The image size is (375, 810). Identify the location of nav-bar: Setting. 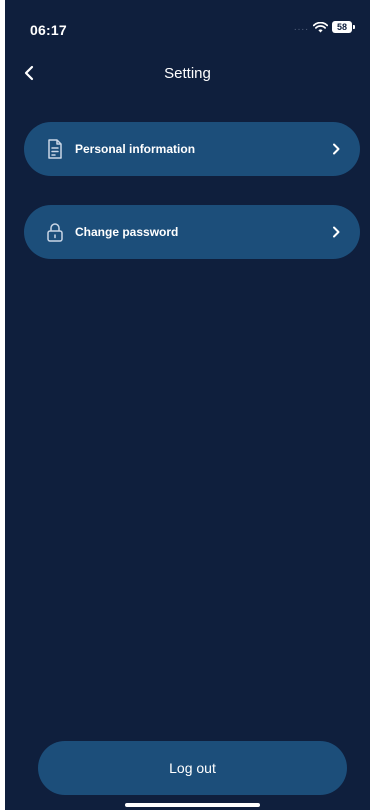
(187, 75).